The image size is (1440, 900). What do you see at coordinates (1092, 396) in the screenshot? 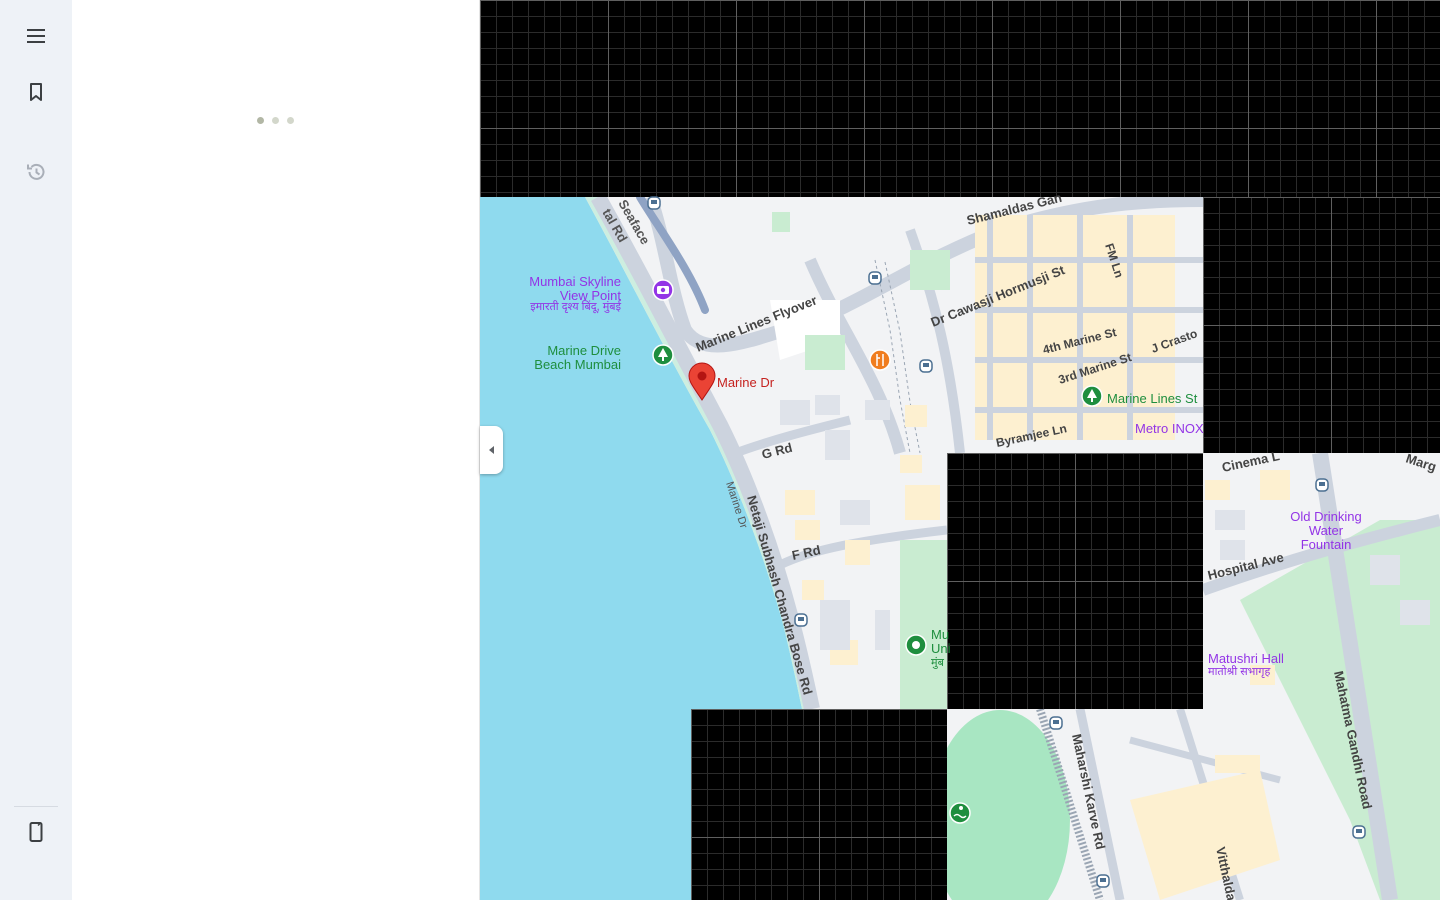
I see `station-icon` at bounding box center [1092, 396].